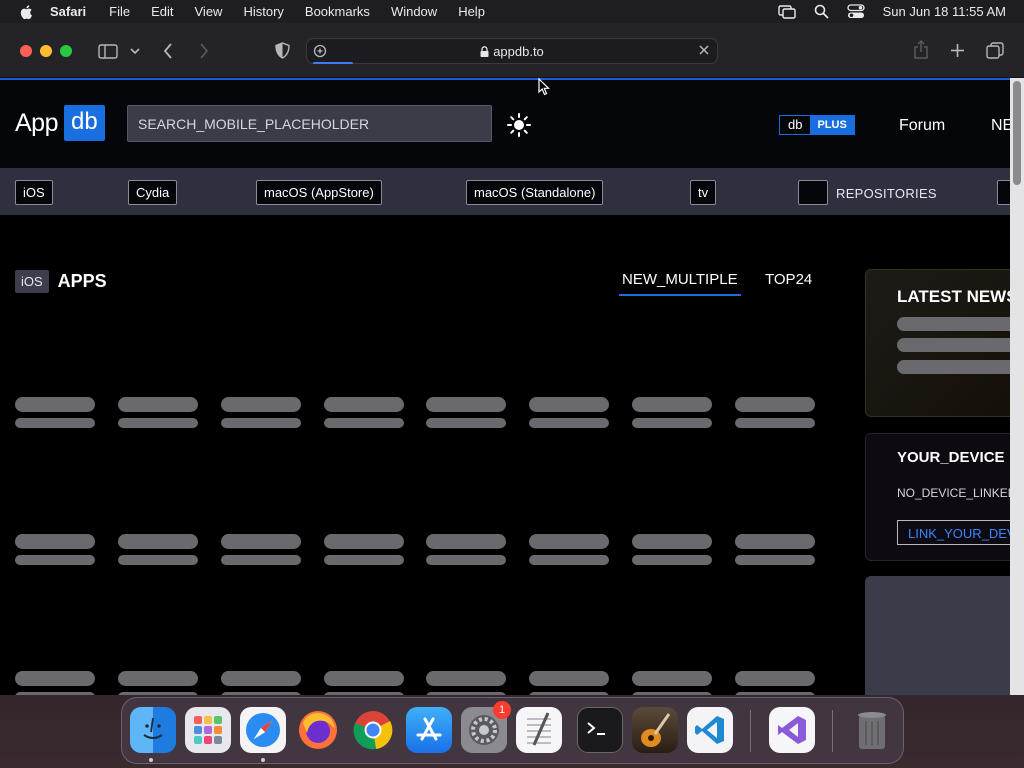  What do you see at coordinates (703, 192) in the screenshot?
I see `category-tv: tv` at bounding box center [703, 192].